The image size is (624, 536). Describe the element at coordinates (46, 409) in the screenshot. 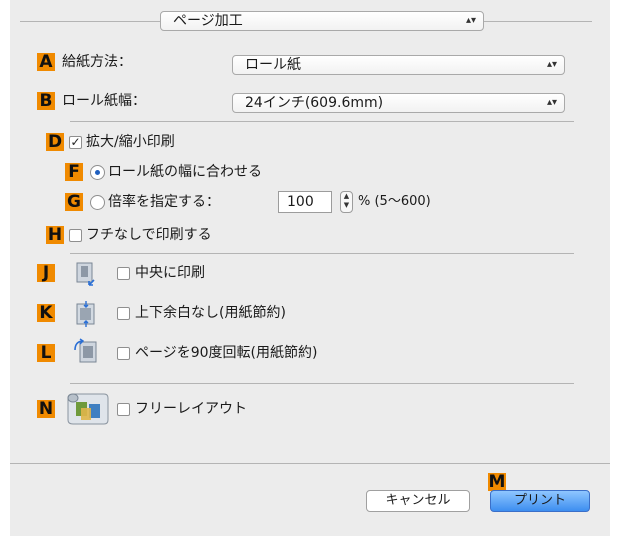

I see `badge-n: N` at that location.